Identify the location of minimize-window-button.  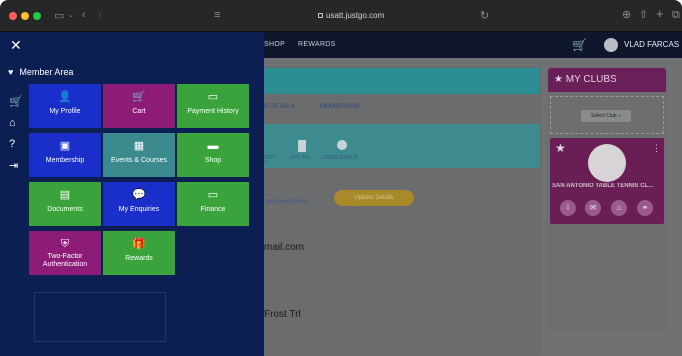
(25, 16).